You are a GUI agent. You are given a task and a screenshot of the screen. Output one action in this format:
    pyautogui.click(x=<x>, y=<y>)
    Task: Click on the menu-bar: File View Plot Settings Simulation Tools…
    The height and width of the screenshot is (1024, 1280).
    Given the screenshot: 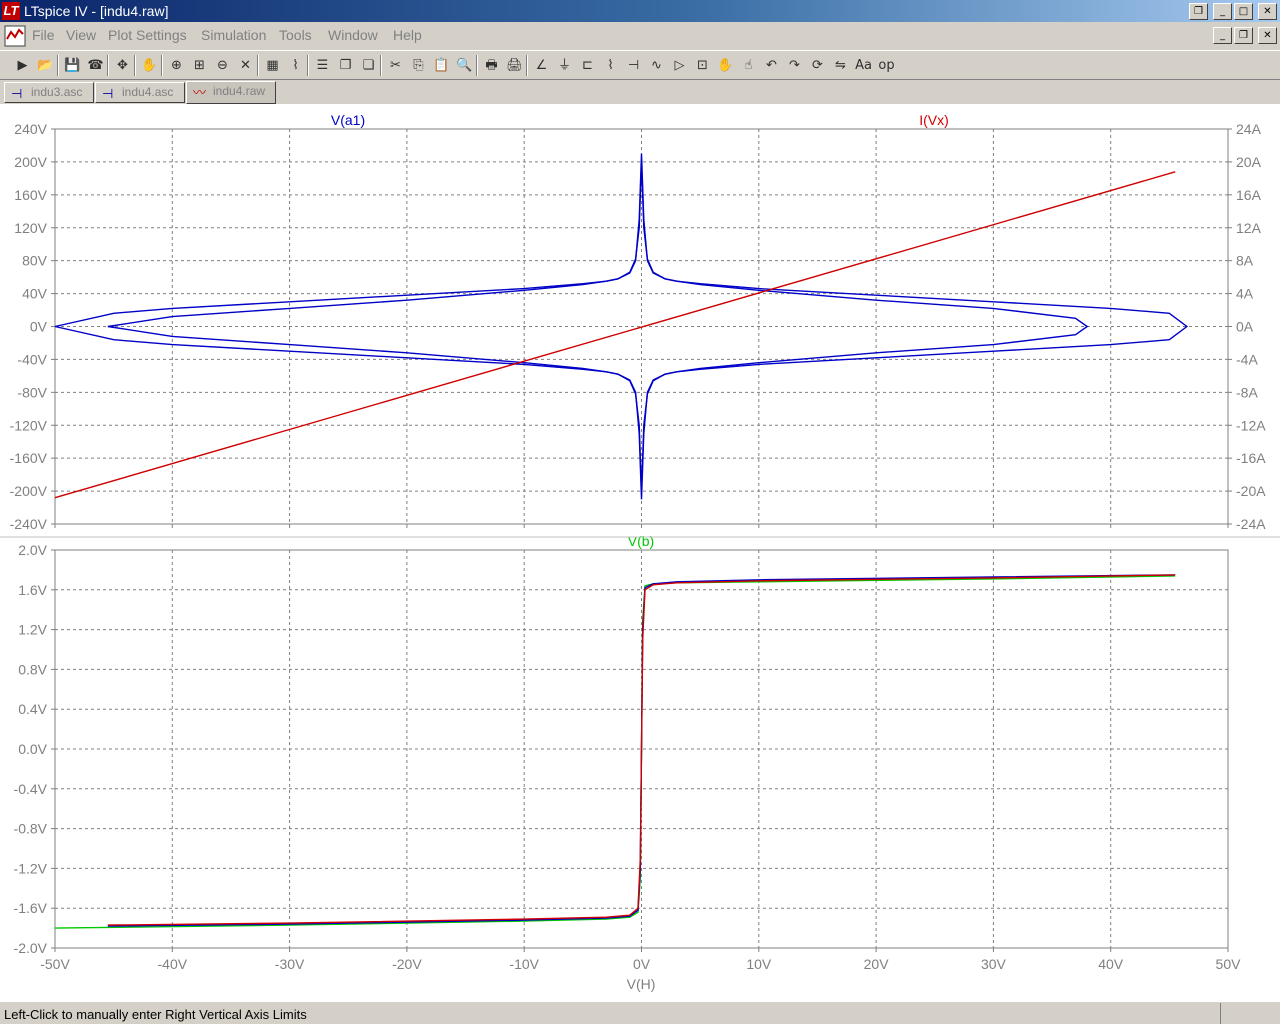 What is the action you would take?
    pyautogui.click(x=640, y=36)
    